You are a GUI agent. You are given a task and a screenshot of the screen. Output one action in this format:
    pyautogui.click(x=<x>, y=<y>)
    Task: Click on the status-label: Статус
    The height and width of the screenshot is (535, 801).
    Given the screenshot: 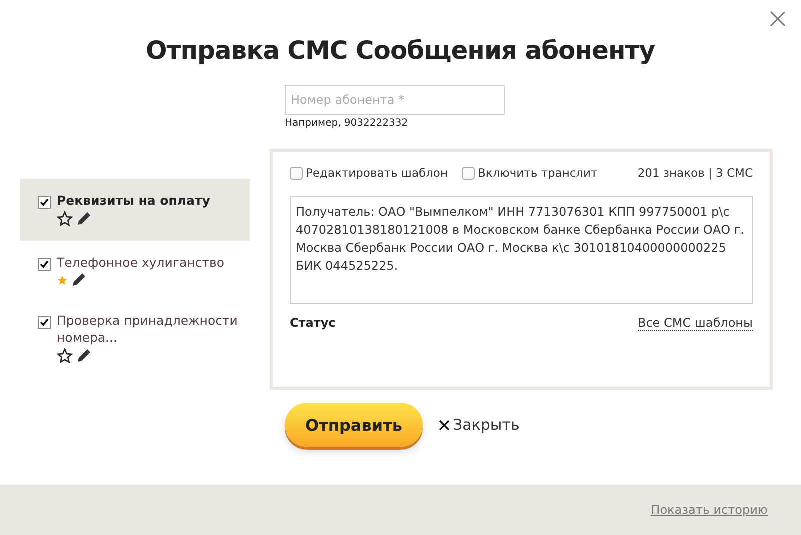 What is the action you would take?
    pyautogui.click(x=313, y=323)
    